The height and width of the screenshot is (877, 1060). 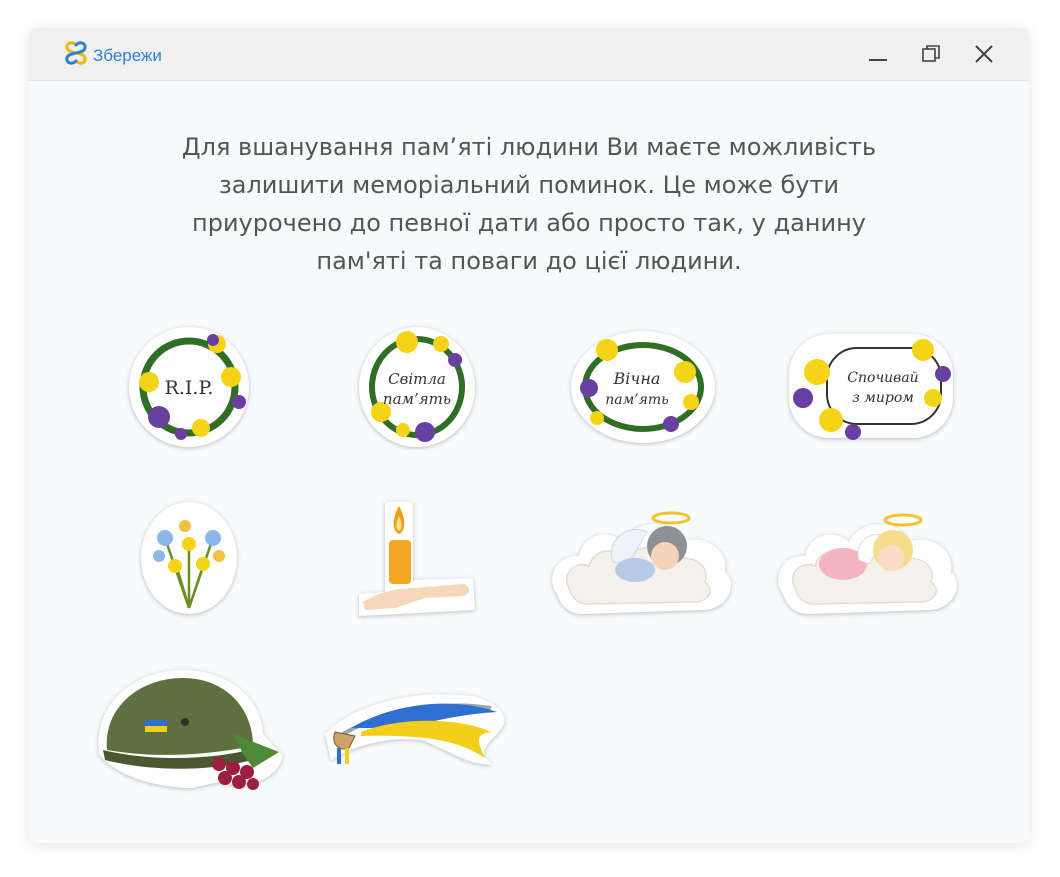 I want to click on angel-girl-cloud-icon, so click(x=867, y=563).